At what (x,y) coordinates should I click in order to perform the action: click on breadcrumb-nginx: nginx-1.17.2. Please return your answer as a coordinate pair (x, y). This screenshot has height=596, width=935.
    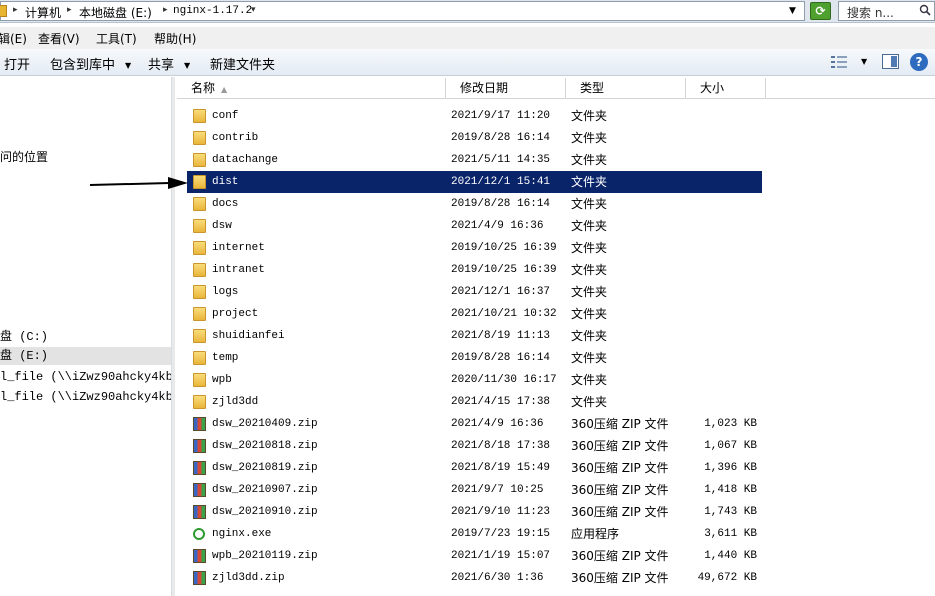
    Looking at the image, I should click on (212, 11).